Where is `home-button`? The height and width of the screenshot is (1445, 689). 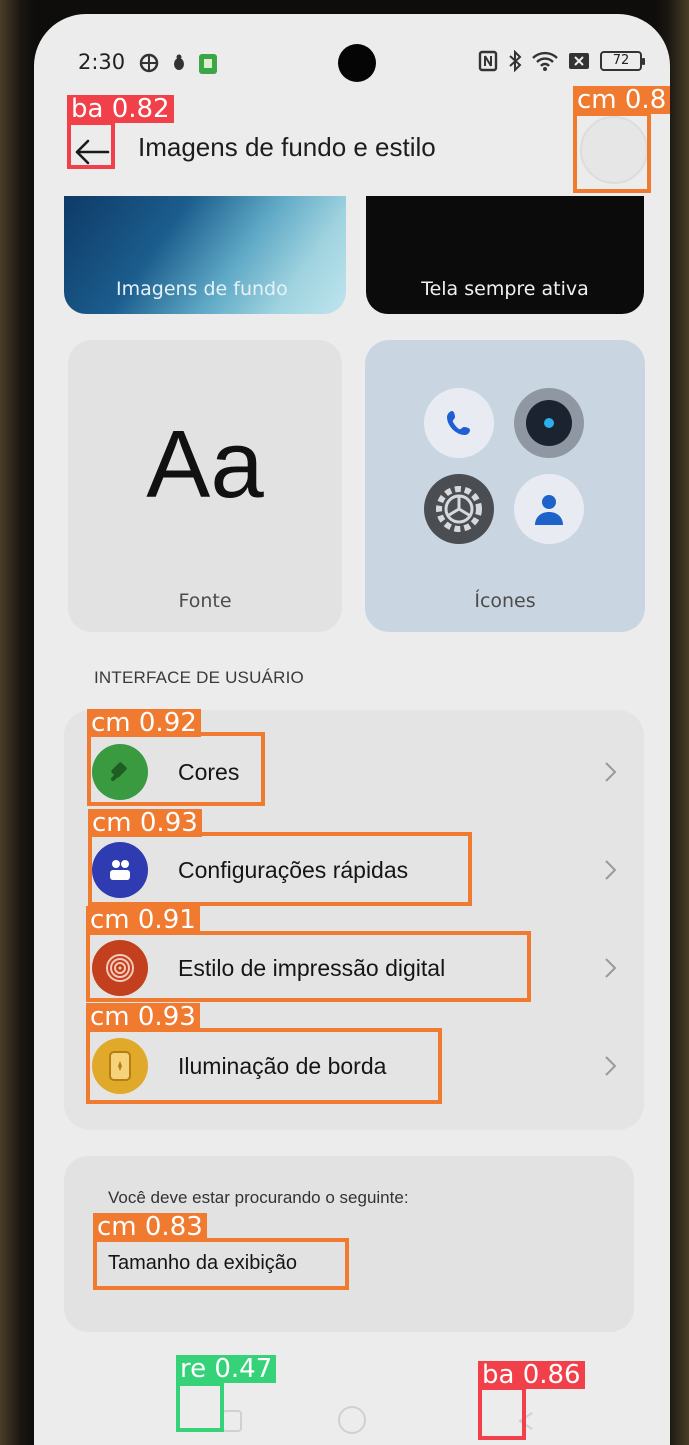
home-button is located at coordinates (352, 1420).